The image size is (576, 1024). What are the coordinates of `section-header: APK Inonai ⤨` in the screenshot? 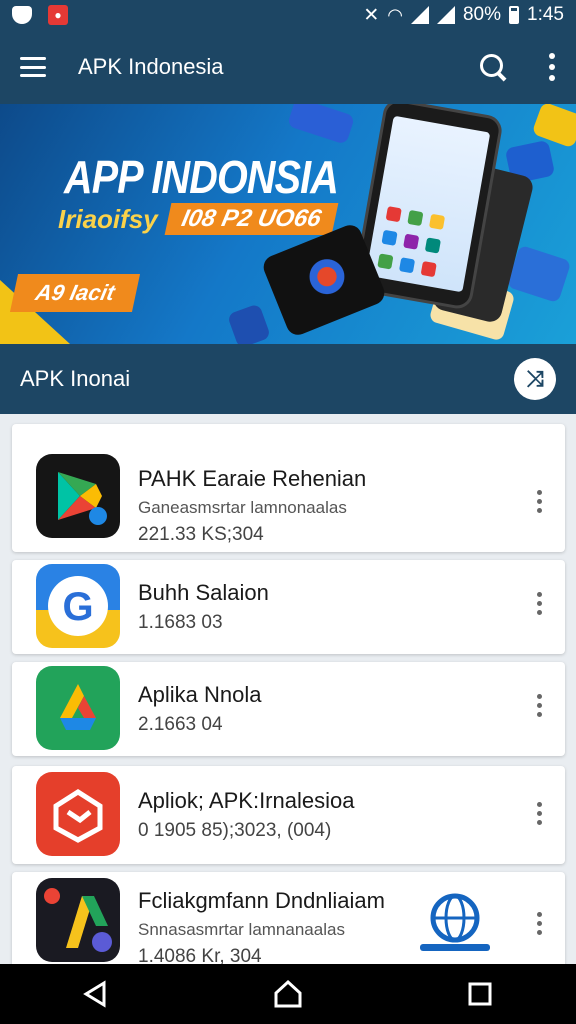 It's located at (288, 379).